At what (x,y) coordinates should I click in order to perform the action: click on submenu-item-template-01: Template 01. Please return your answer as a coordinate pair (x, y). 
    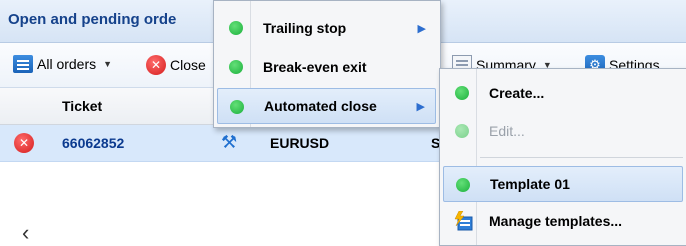
    Looking at the image, I should click on (563, 184).